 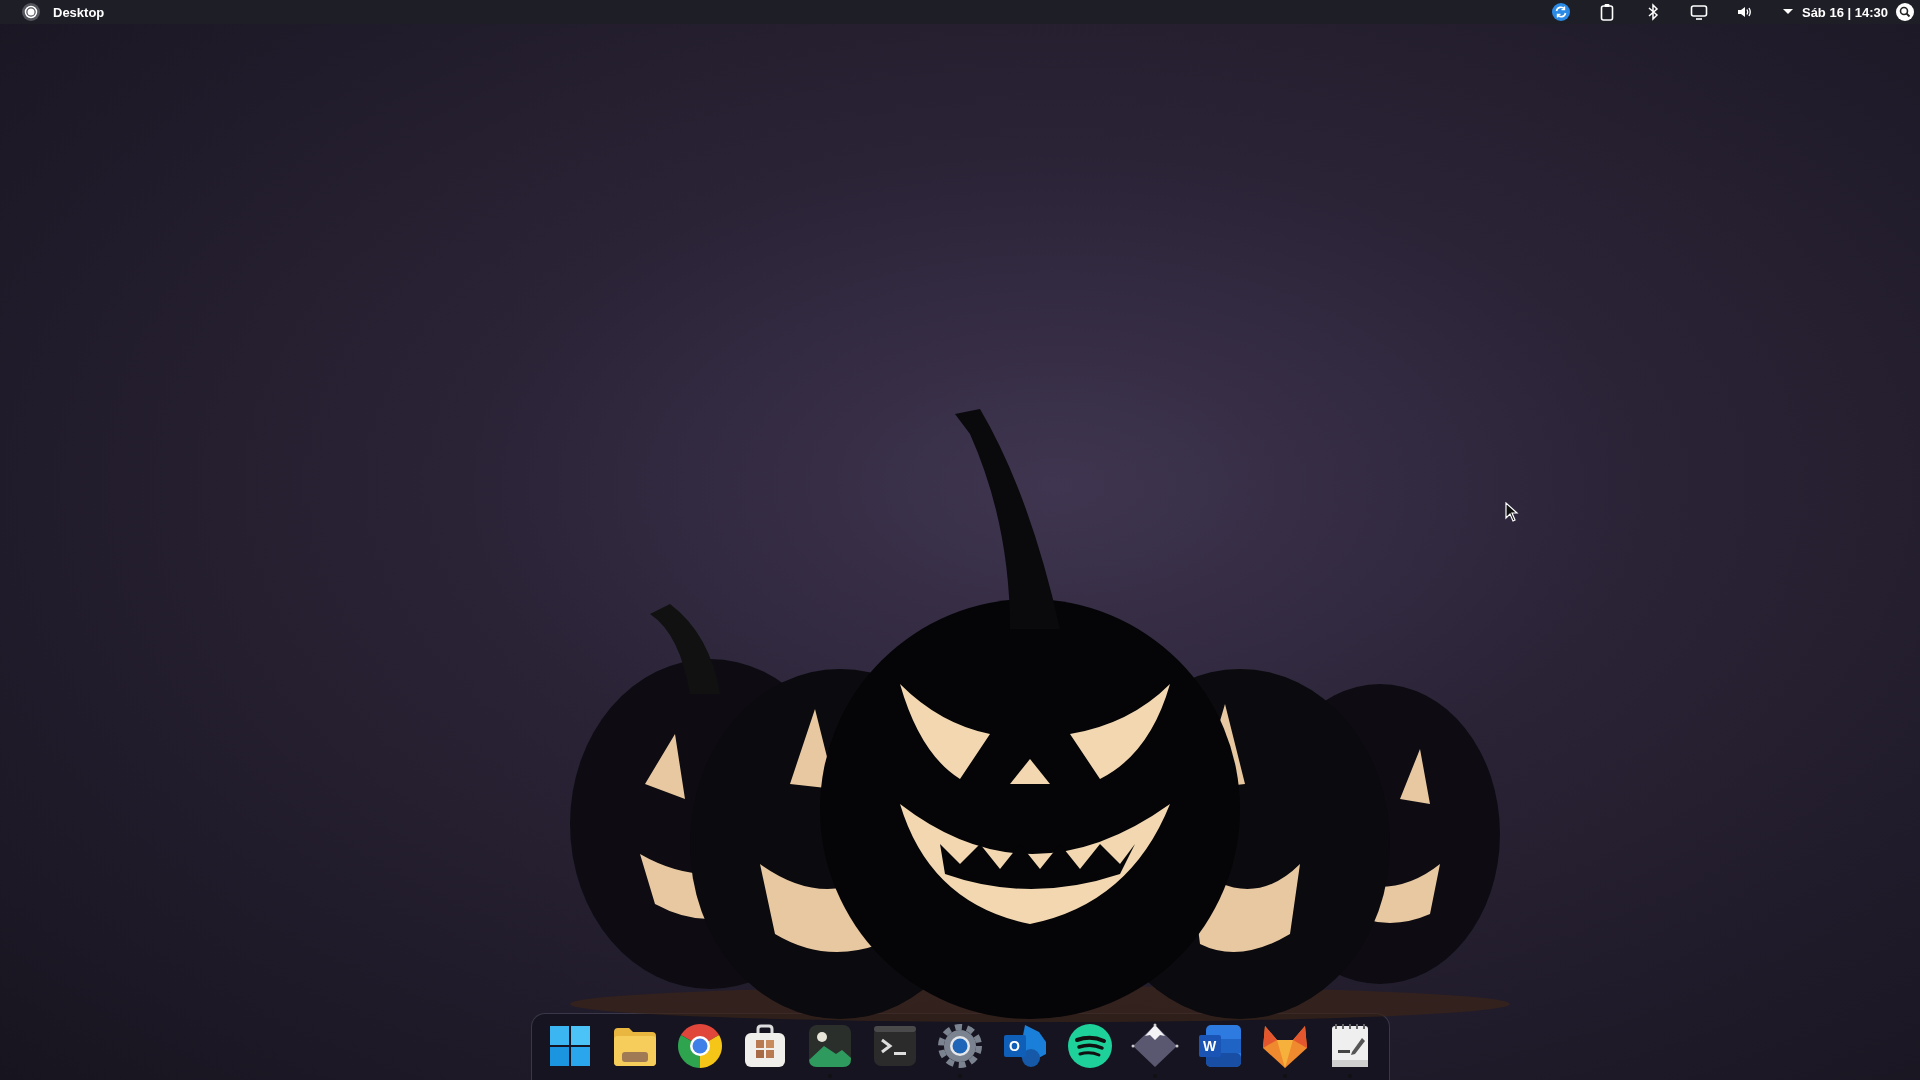 I want to click on search-icon, so click(x=1905, y=12).